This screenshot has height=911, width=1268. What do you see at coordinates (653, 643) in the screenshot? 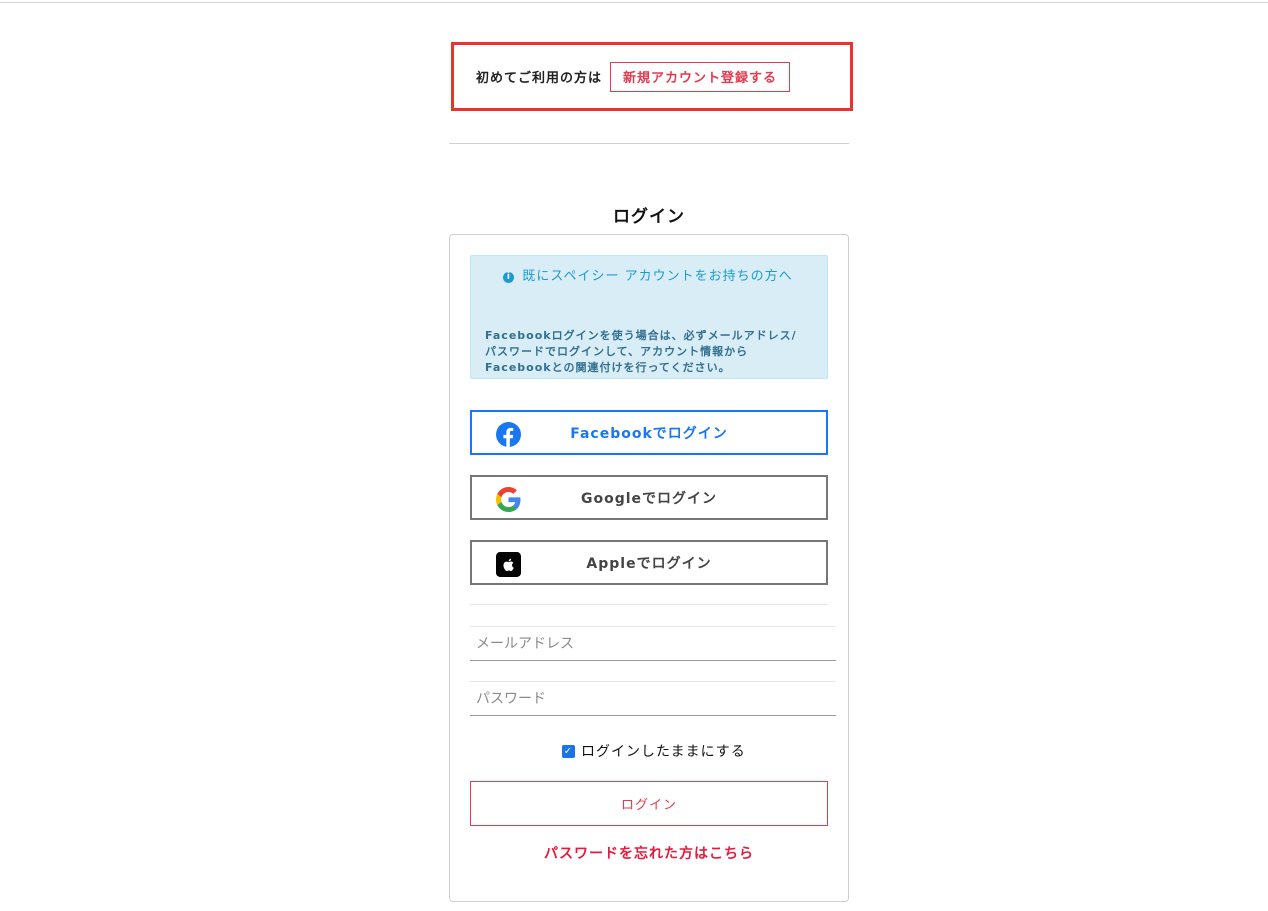
I see `email-field` at bounding box center [653, 643].